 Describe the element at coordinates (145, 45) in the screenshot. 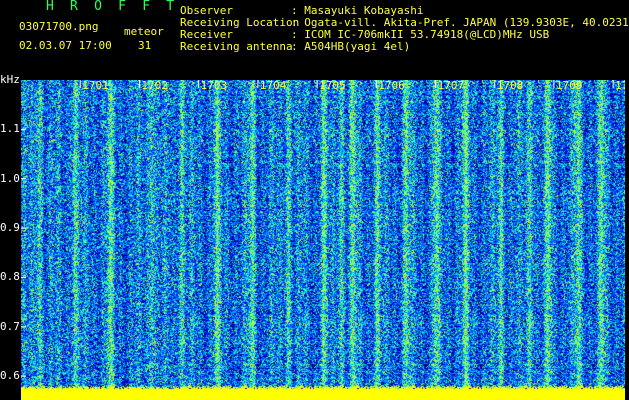

I see `meteor-count: 31` at that location.